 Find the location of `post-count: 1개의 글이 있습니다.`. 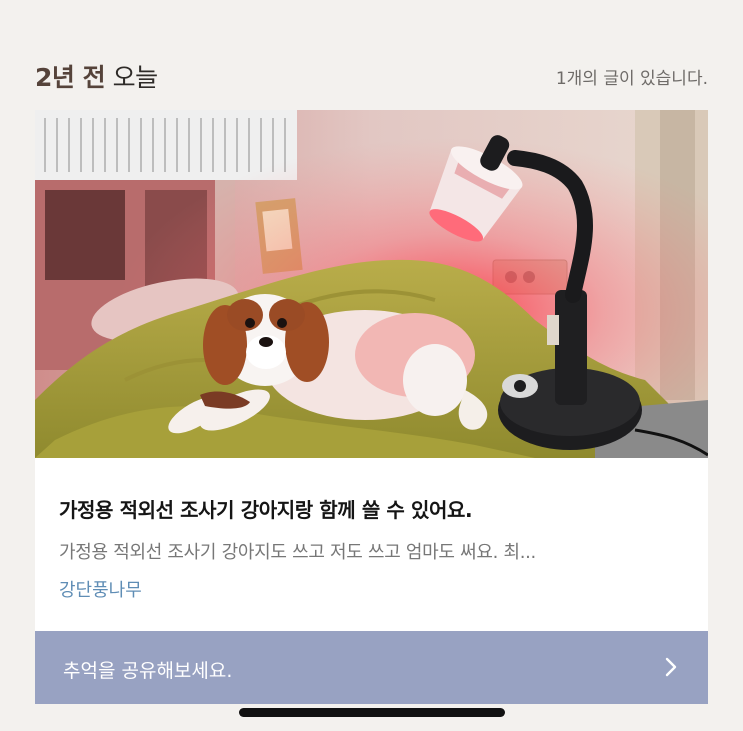

post-count: 1개의 글이 있습니다. is located at coordinates (631, 79).